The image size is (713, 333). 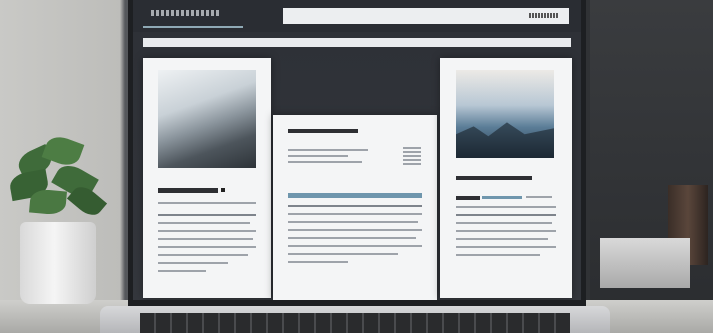 I want to click on article-card-right, so click(x=506, y=178).